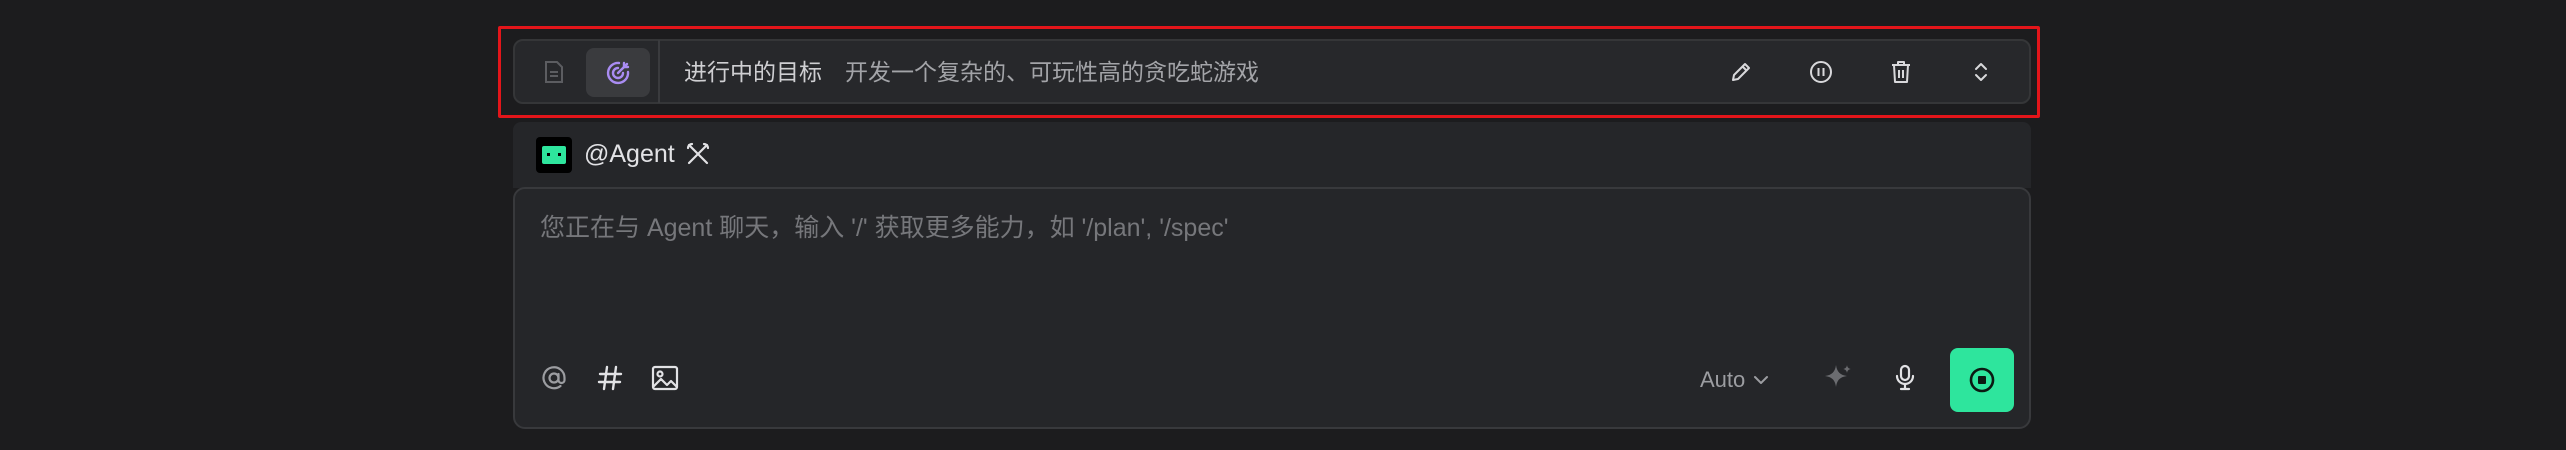 This screenshot has height=450, width=2566. What do you see at coordinates (1272, 155) in the screenshot?
I see `agent-row` at bounding box center [1272, 155].